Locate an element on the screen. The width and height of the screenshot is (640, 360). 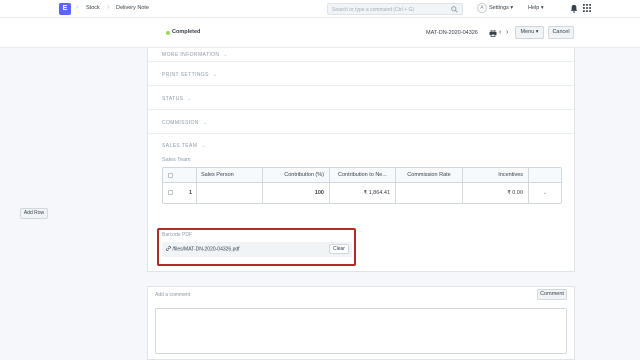
sales-team-label: Sales Team is located at coordinates (176, 160).